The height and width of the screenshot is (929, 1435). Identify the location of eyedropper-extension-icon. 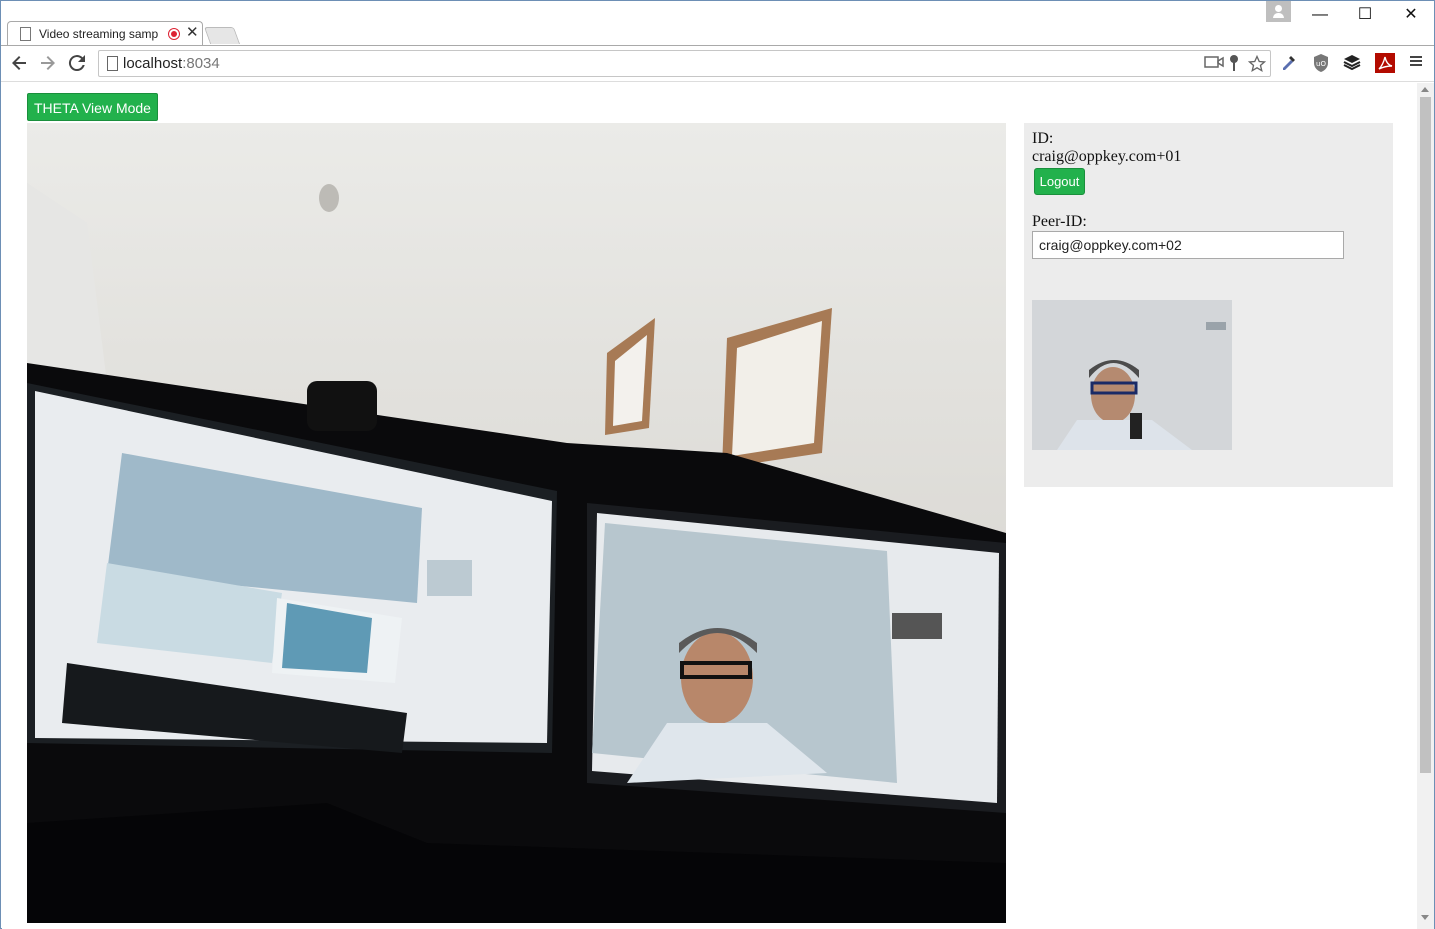
(1289, 63).